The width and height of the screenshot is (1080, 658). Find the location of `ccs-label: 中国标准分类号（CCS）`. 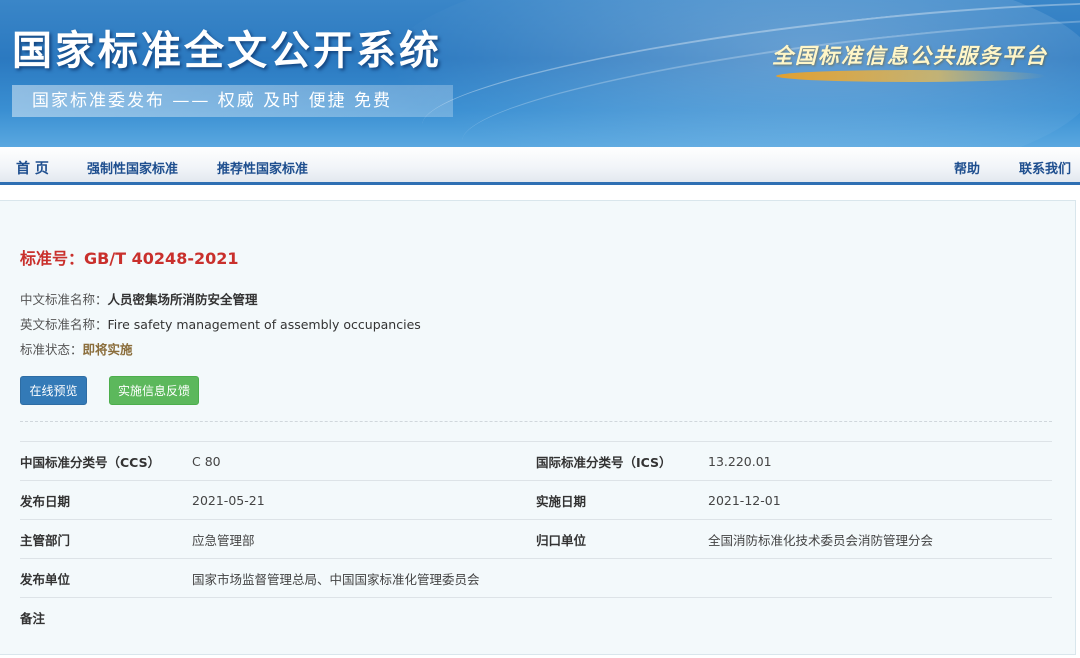

ccs-label: 中国标准分类号（CCS） is located at coordinates (106, 461).